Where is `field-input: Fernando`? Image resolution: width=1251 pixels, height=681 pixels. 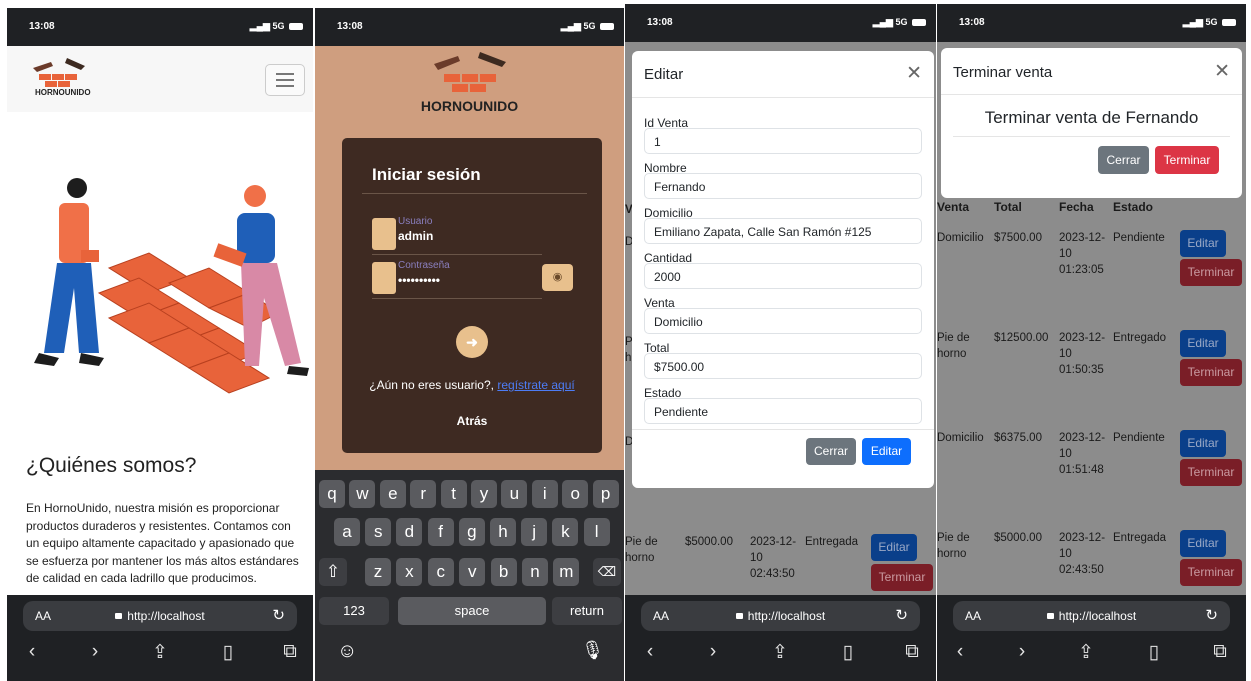 field-input: Fernando is located at coordinates (783, 186).